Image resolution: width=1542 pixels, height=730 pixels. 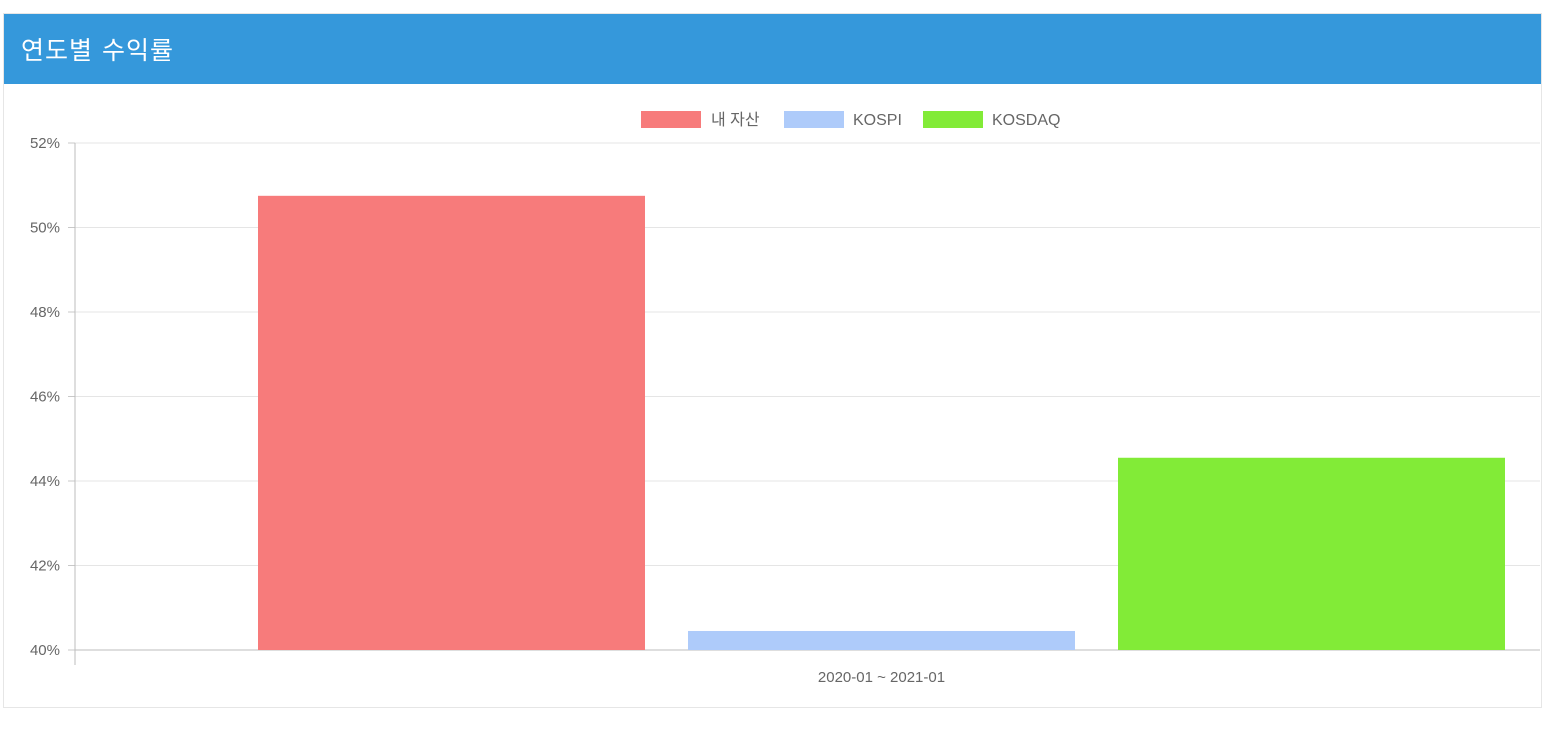 I want to click on legend: 내 자산 KOSPI KOSDAQ, so click(x=850, y=120).